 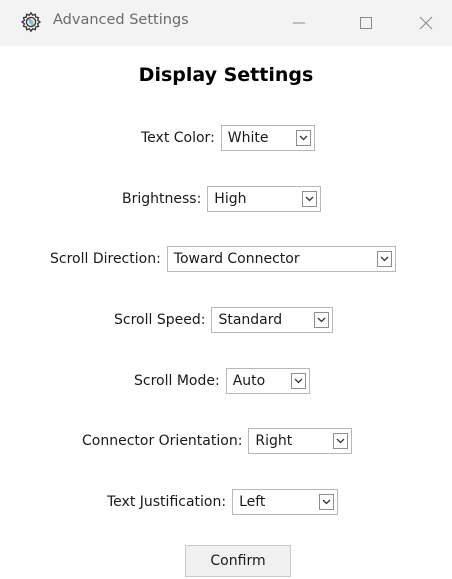 I want to click on connector-orientation-value: Right, so click(x=274, y=441).